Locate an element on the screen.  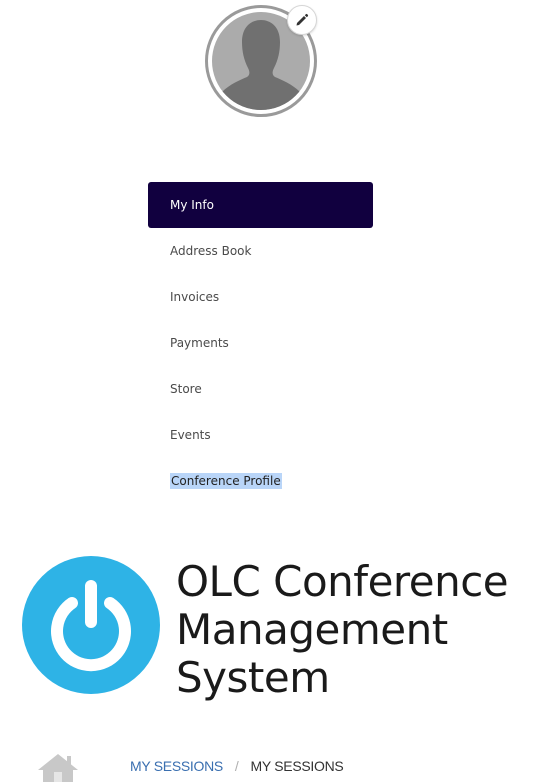
menu-item-label: Conference Profile is located at coordinates (226, 481).